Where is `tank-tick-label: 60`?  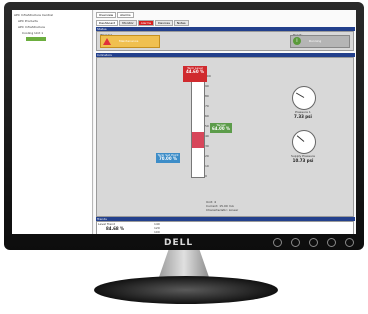
tank-tick-label: 60 is located at coordinates (207, 116).